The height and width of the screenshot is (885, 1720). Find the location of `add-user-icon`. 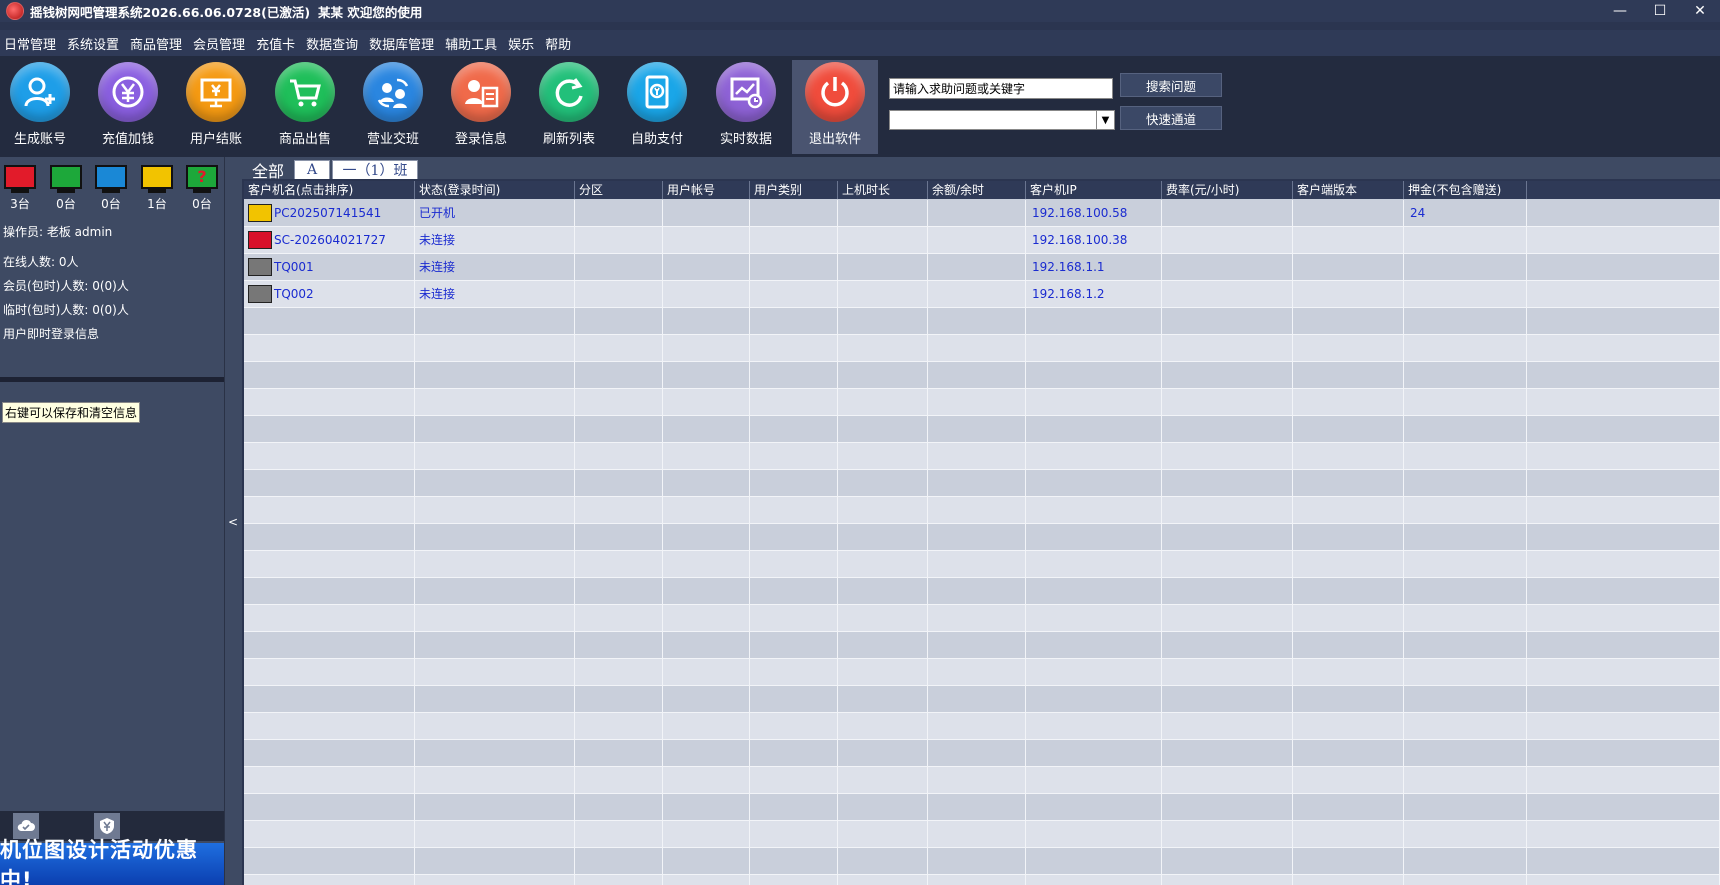

add-user-icon is located at coordinates (40, 92).